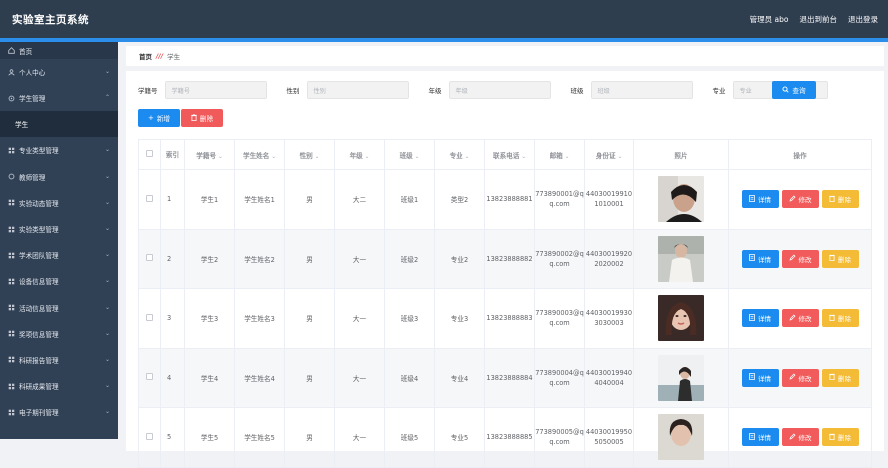 The height and width of the screenshot is (468, 888). Describe the element at coordinates (752, 377) in the screenshot. I see `document-icon` at that location.